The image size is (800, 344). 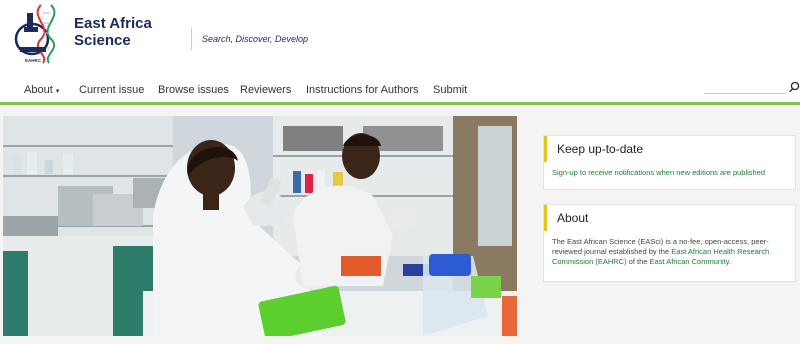 I want to click on eac-link: East African Community, so click(x=689, y=261).